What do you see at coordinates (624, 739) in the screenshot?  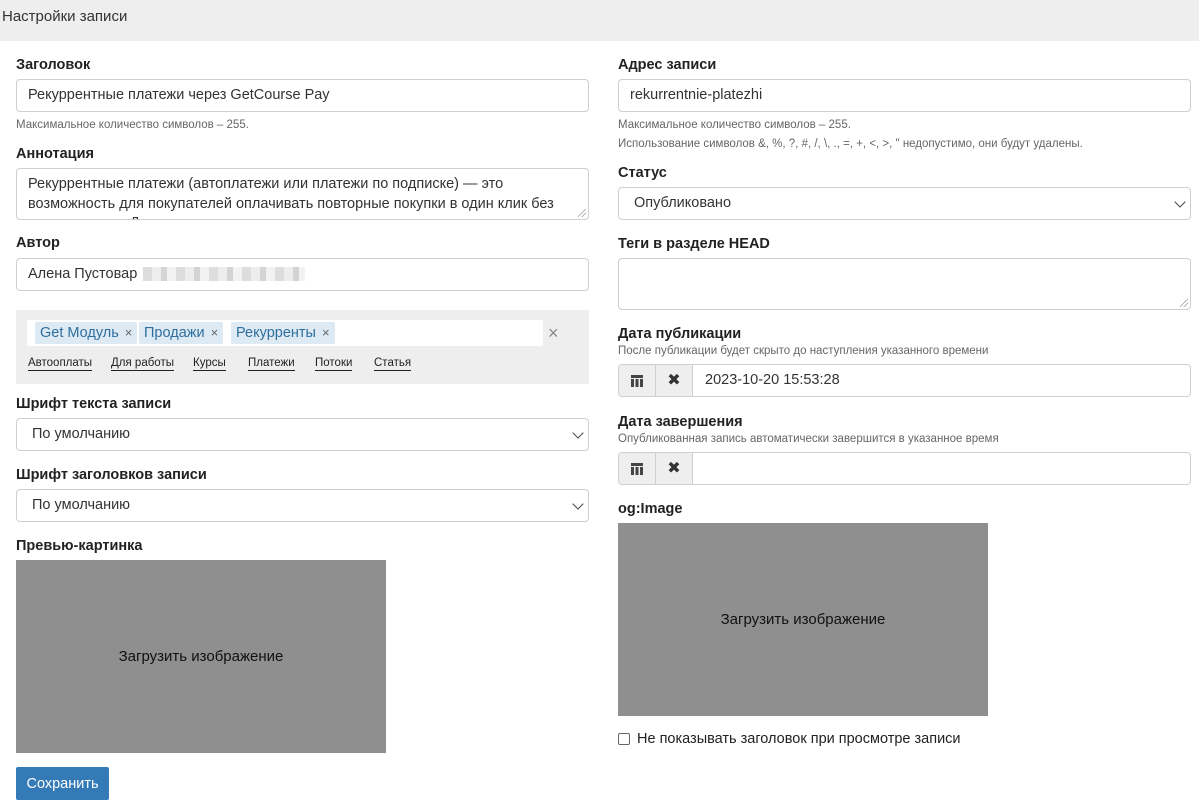 I see `hide-title-checkbox` at bounding box center [624, 739].